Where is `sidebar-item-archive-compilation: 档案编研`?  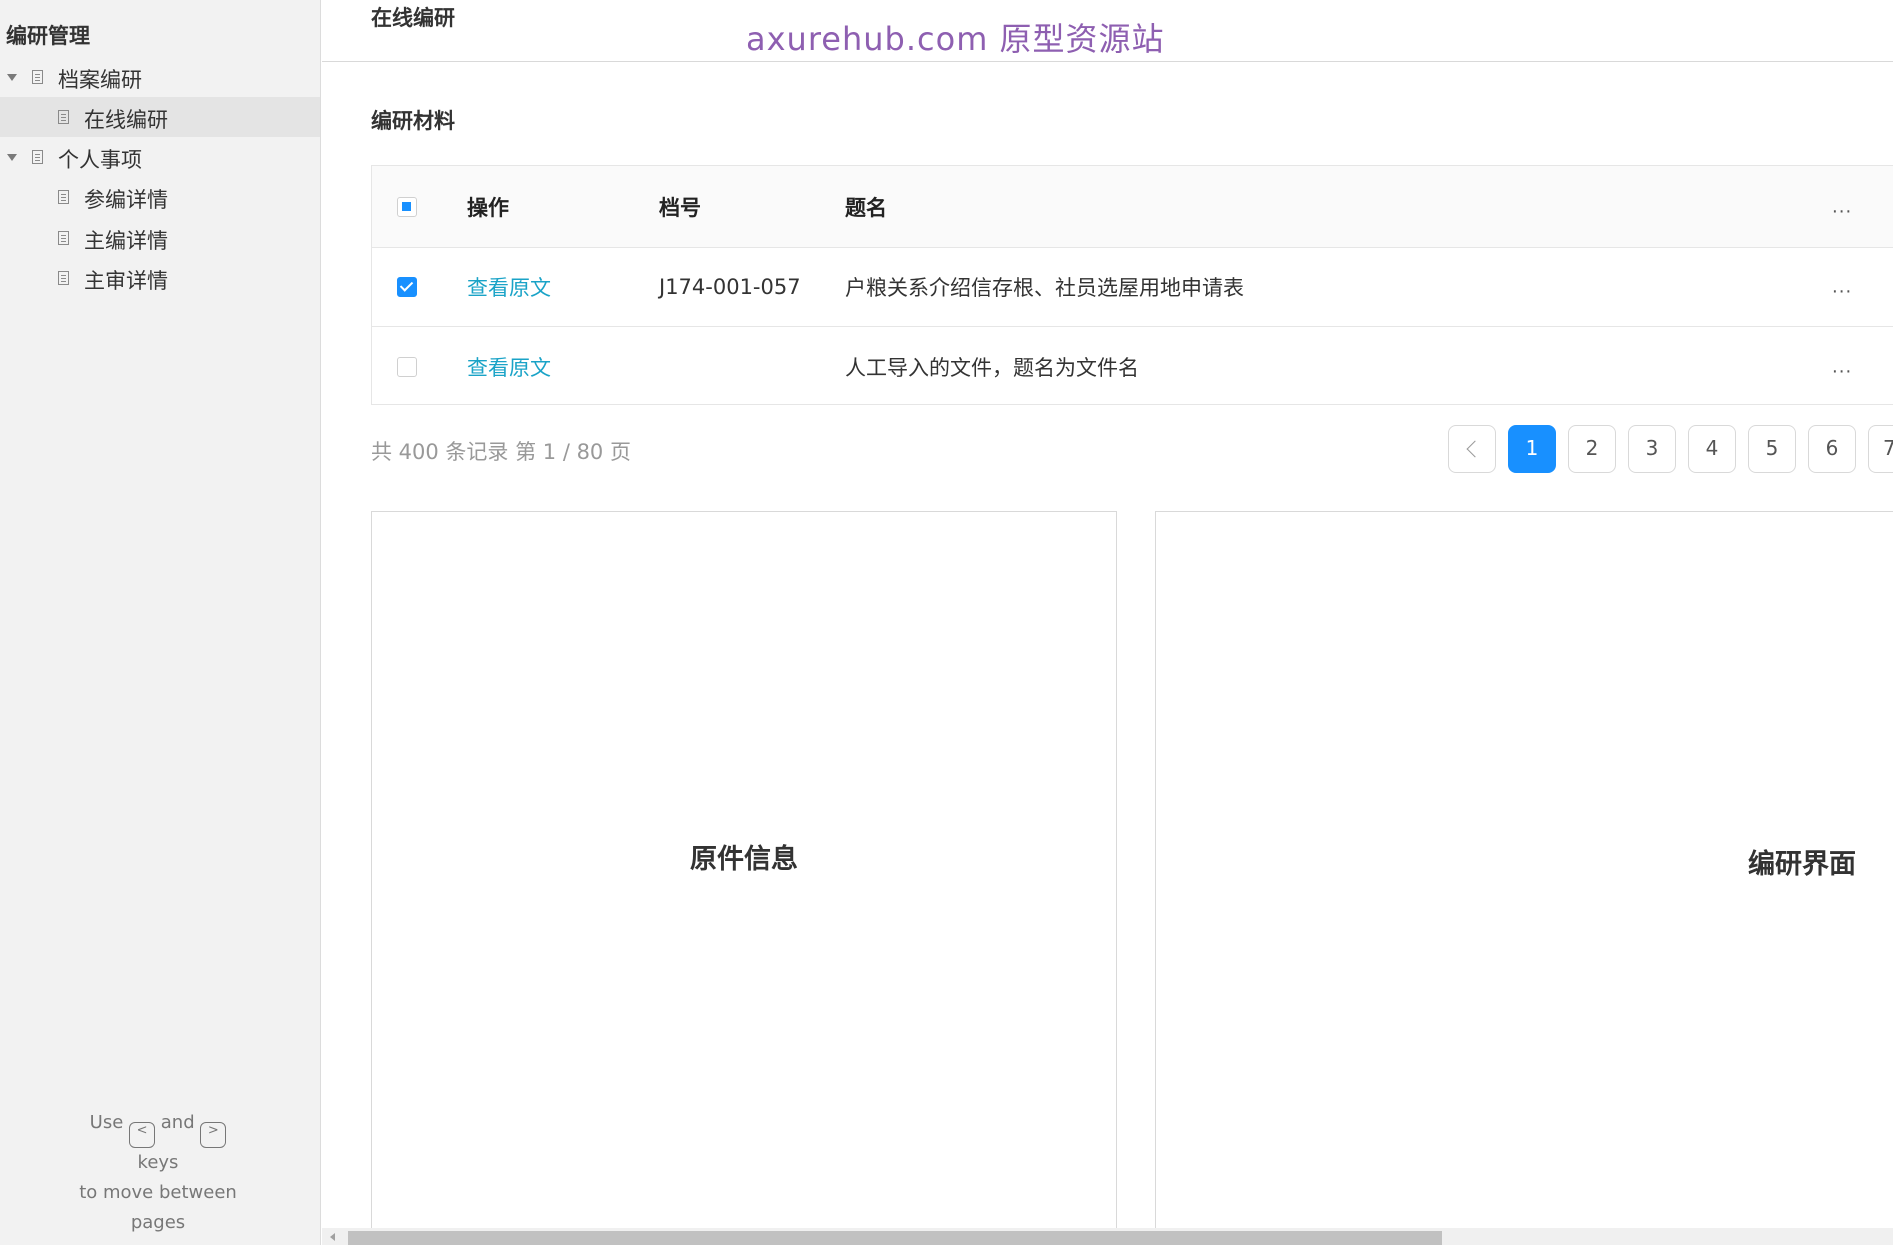
sidebar-item-archive-compilation: 档案编研 is located at coordinates (160, 77).